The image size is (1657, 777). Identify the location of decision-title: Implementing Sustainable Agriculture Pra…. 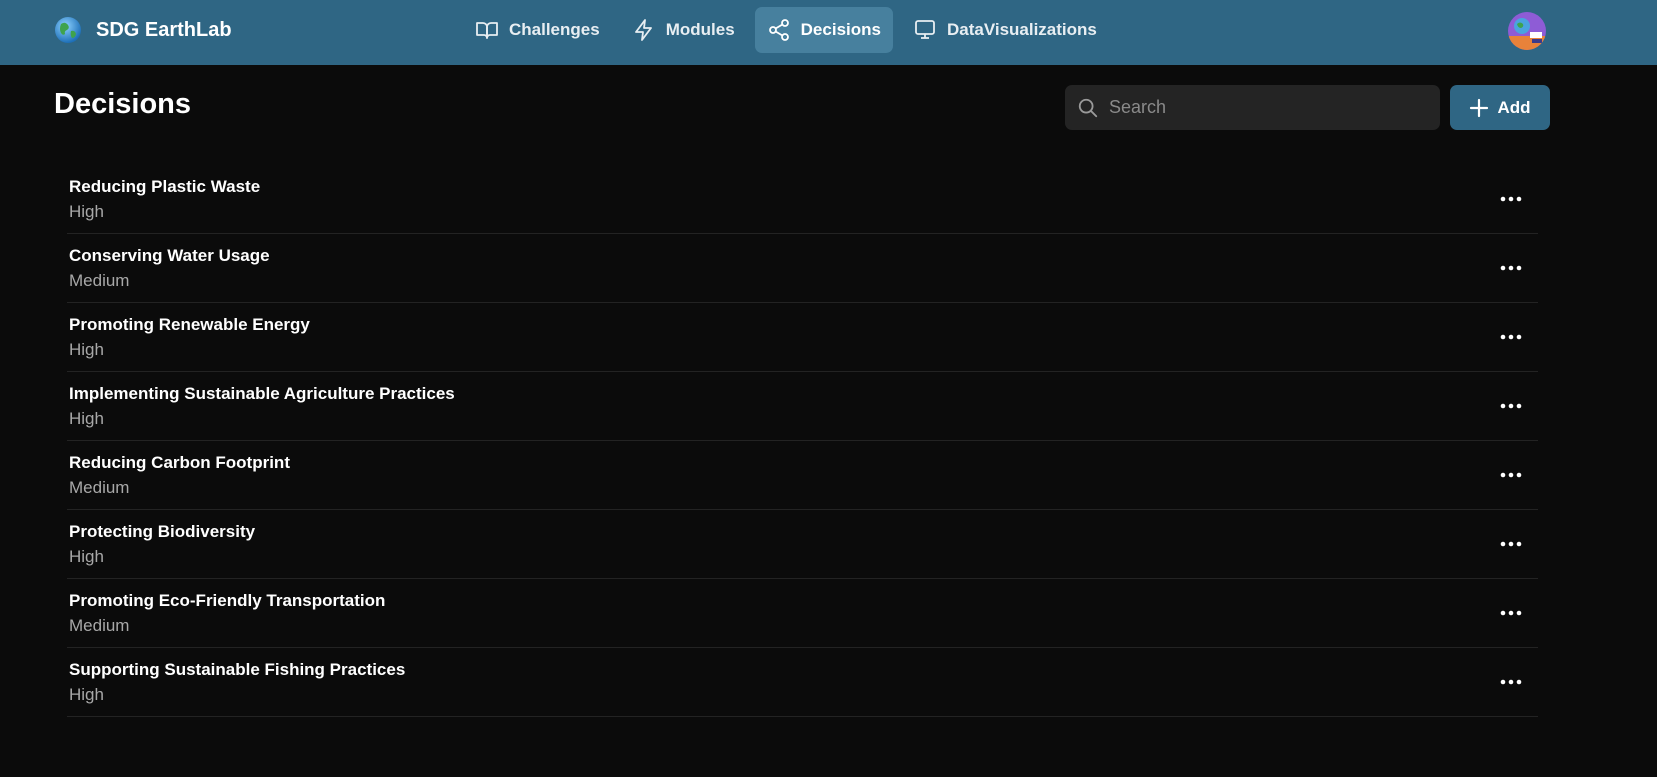
(262, 393).